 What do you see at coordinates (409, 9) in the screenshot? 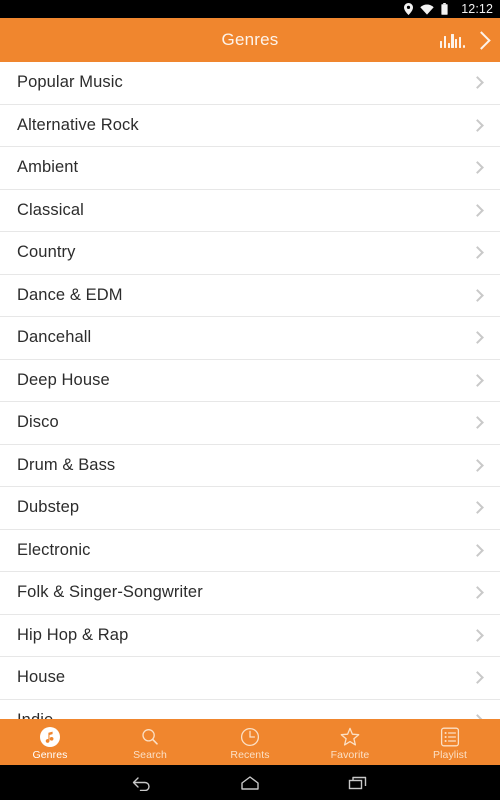
I see `location-pin-icon` at bounding box center [409, 9].